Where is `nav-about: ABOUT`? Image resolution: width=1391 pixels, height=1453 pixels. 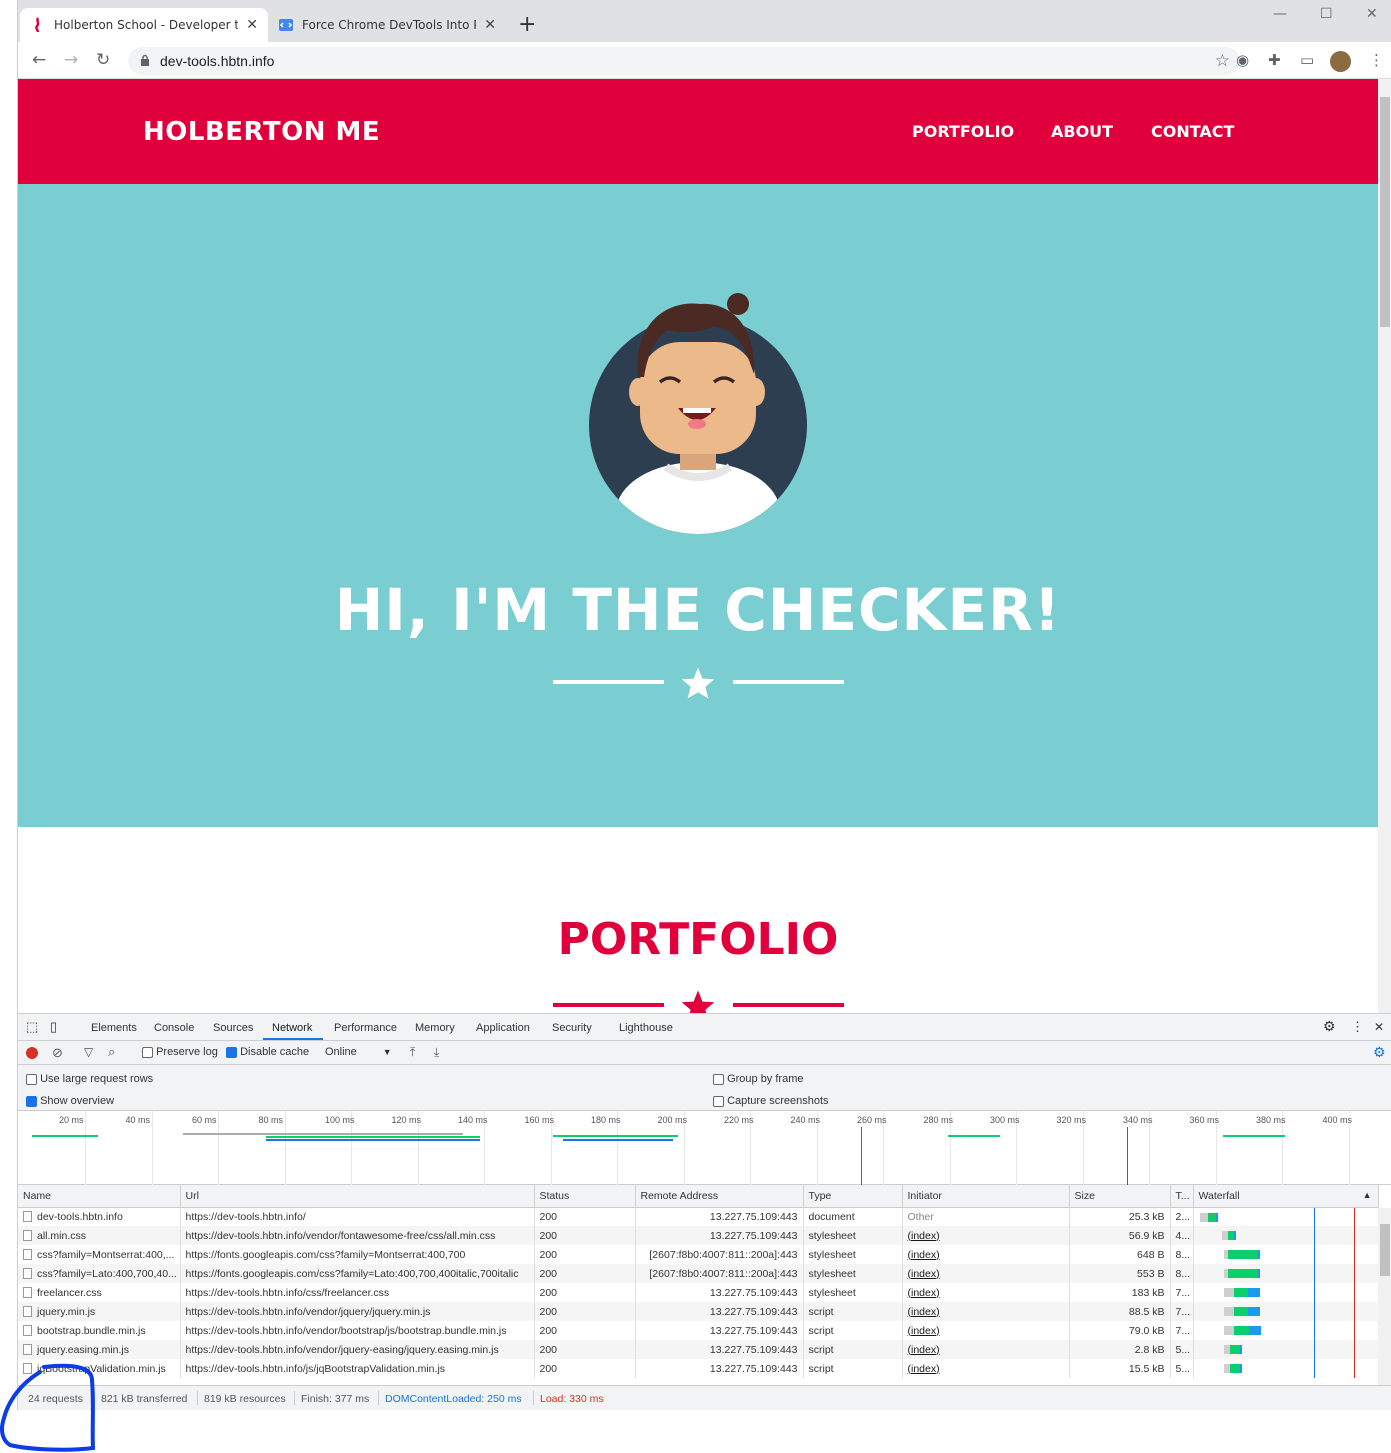 nav-about: ABOUT is located at coordinates (1082, 131).